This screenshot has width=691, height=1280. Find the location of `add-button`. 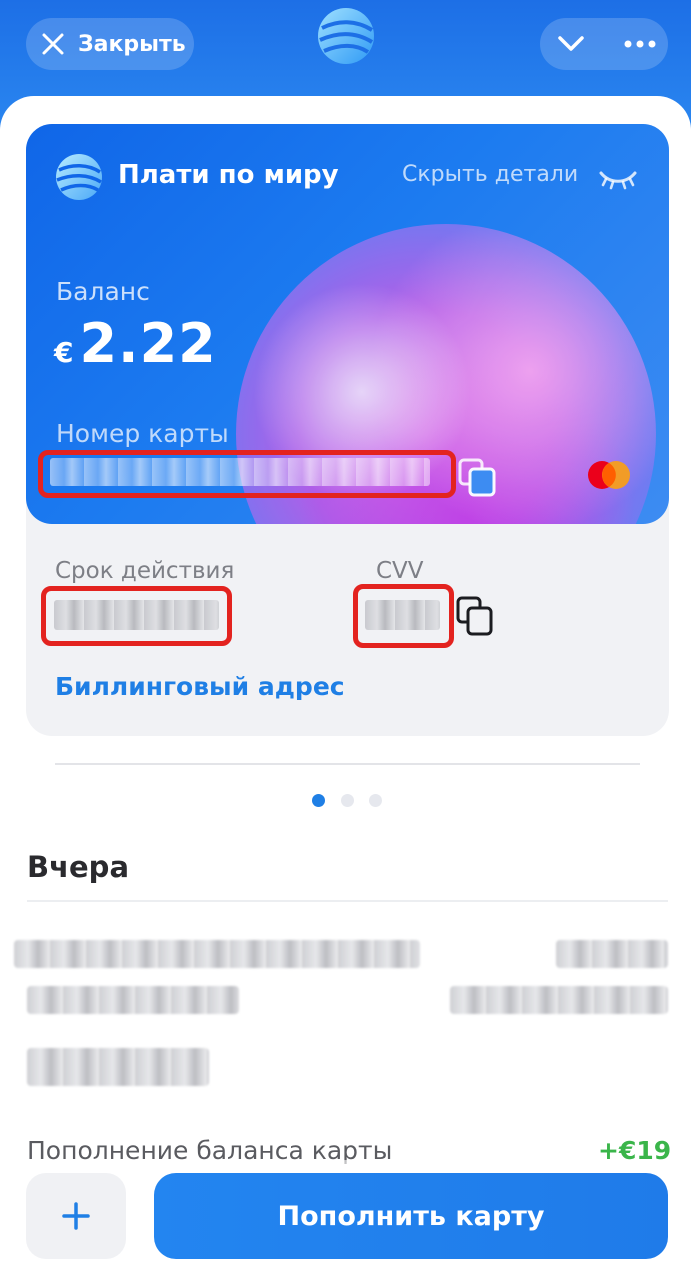

add-button is located at coordinates (76, 1216).